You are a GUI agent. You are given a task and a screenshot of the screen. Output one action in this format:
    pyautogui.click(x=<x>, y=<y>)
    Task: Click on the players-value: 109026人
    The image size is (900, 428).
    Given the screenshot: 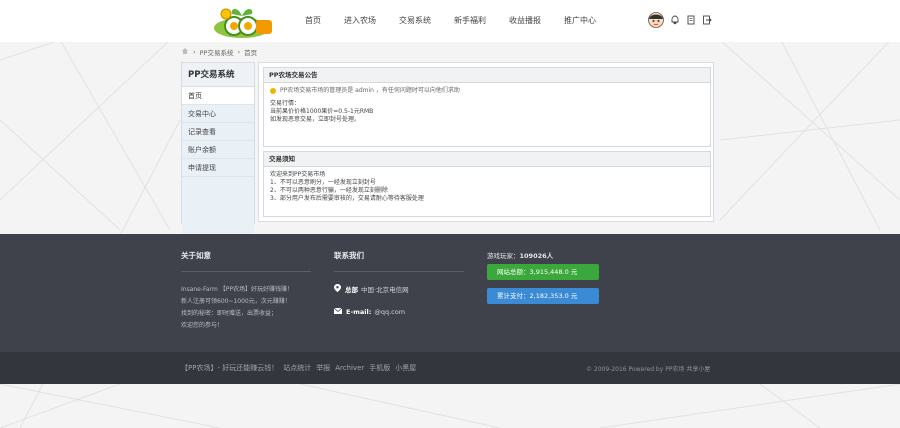 What is the action you would take?
    pyautogui.click(x=536, y=256)
    